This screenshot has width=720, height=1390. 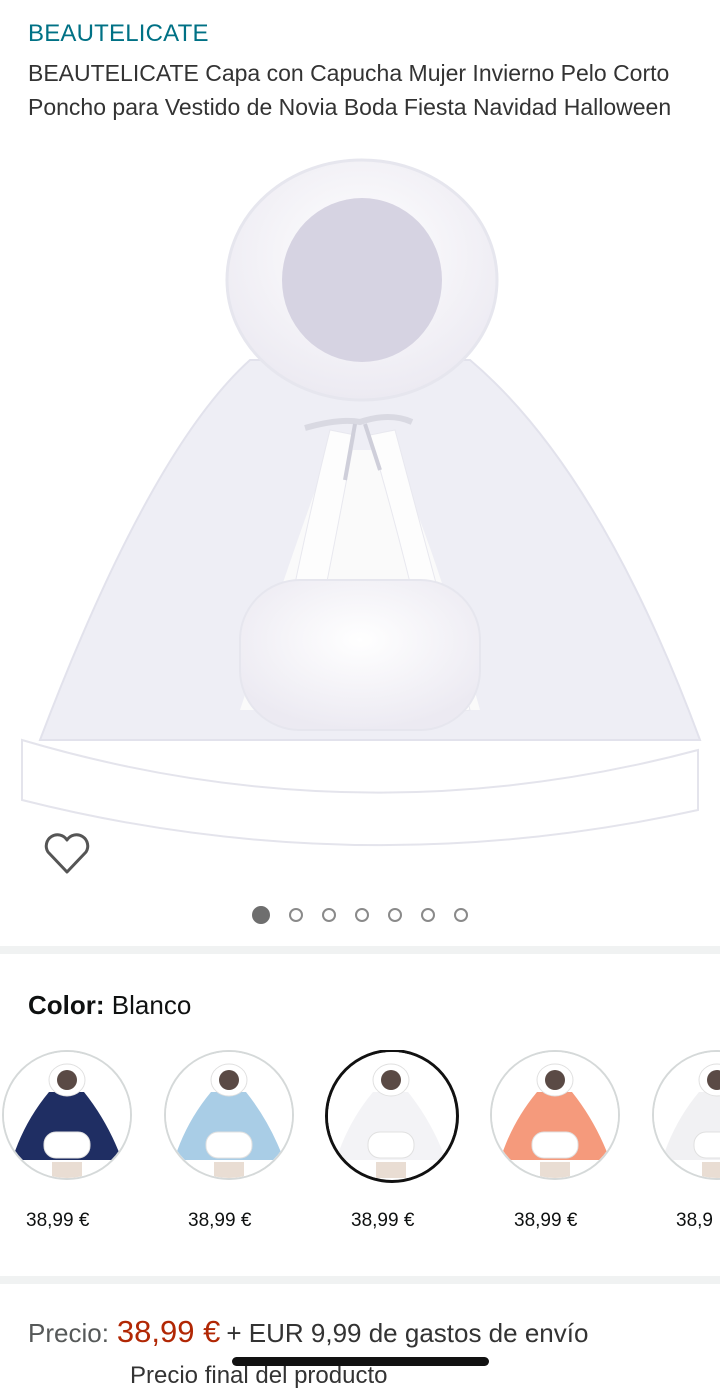 What do you see at coordinates (151, 1005) in the screenshot?
I see `color-selected-value: Blanco` at bounding box center [151, 1005].